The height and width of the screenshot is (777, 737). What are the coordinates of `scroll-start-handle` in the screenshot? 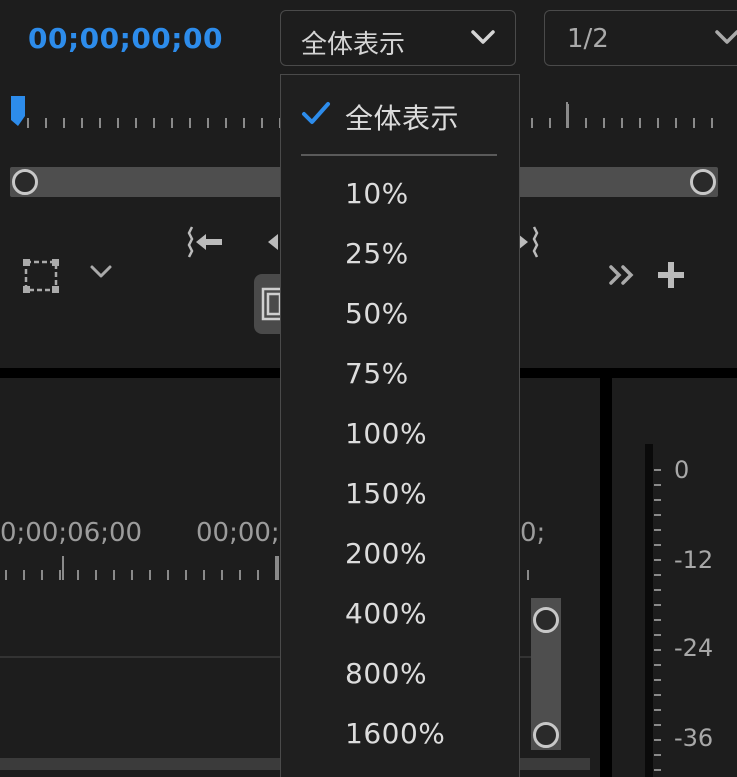 It's located at (25, 182).